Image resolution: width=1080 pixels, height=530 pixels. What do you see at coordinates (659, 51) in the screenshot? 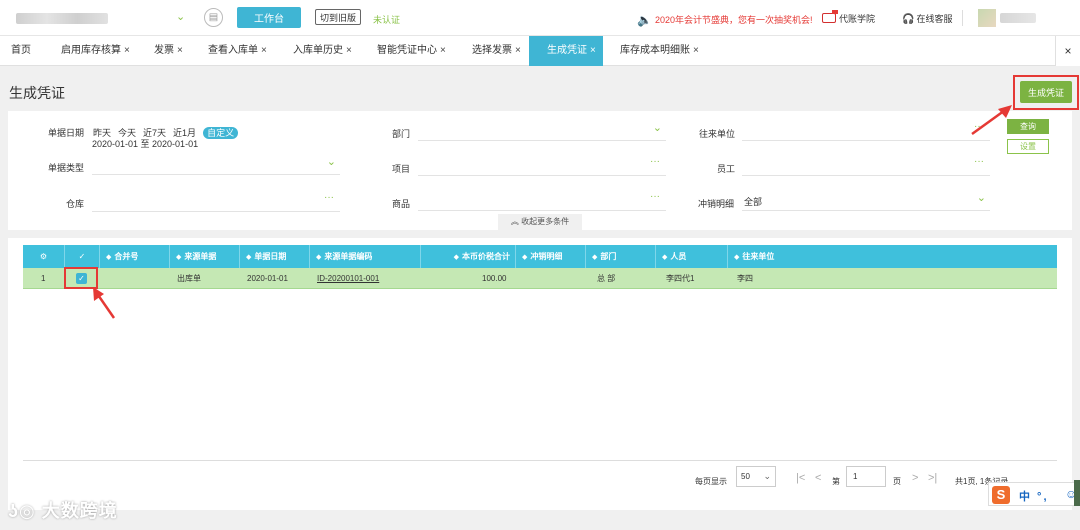
I see `tab-inventory-cost-ledger: 库存成本明细账 ×` at bounding box center [659, 51].